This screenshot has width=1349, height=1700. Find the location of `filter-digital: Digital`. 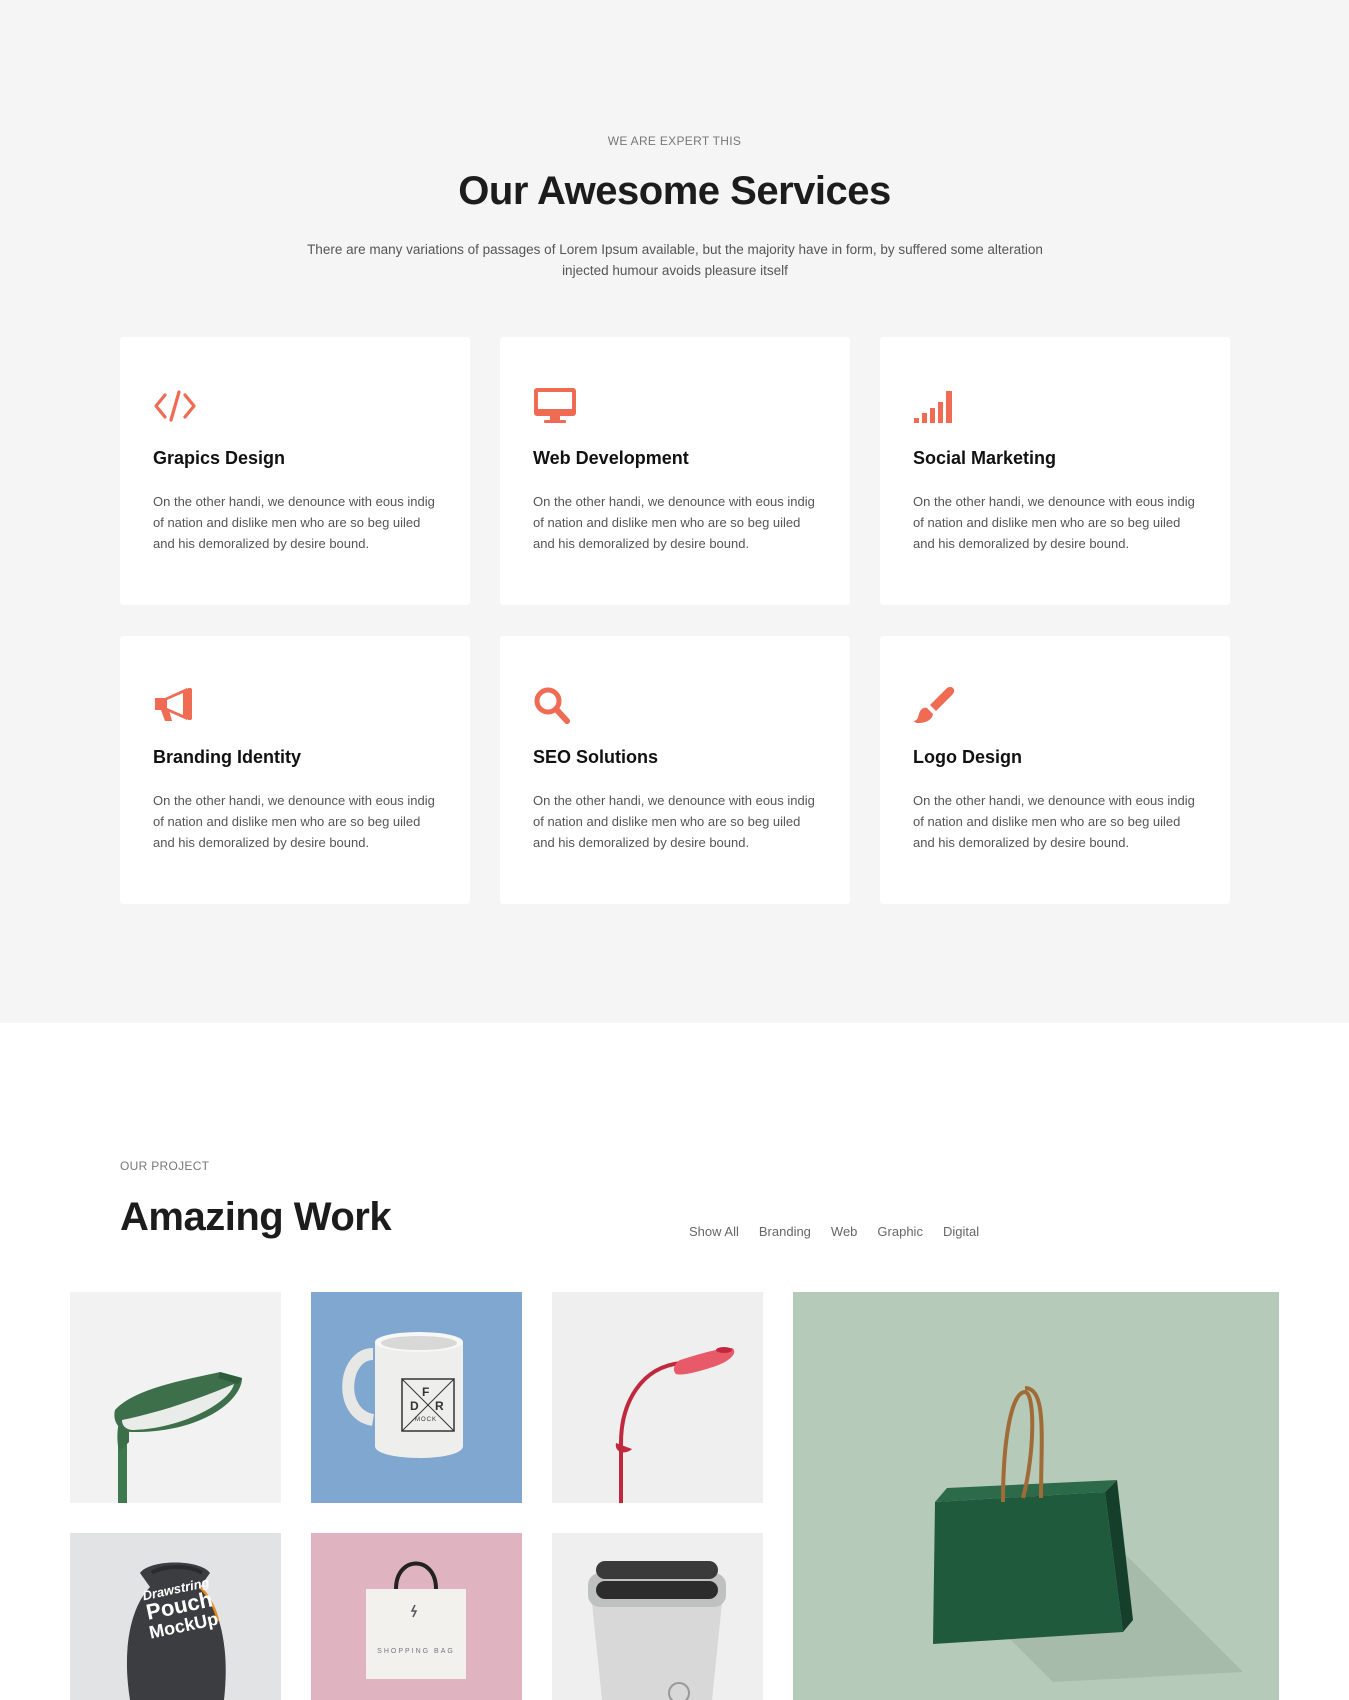

filter-digital: Digital is located at coordinates (961, 1231).